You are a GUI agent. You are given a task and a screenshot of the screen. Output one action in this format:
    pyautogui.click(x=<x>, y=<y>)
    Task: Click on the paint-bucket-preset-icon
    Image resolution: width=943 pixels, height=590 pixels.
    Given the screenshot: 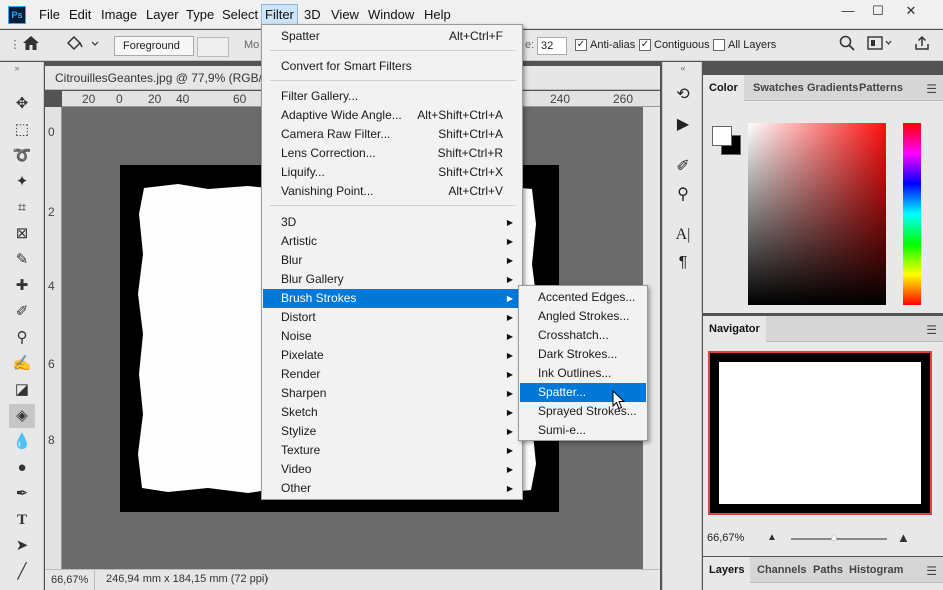 What is the action you would take?
    pyautogui.click(x=82, y=45)
    